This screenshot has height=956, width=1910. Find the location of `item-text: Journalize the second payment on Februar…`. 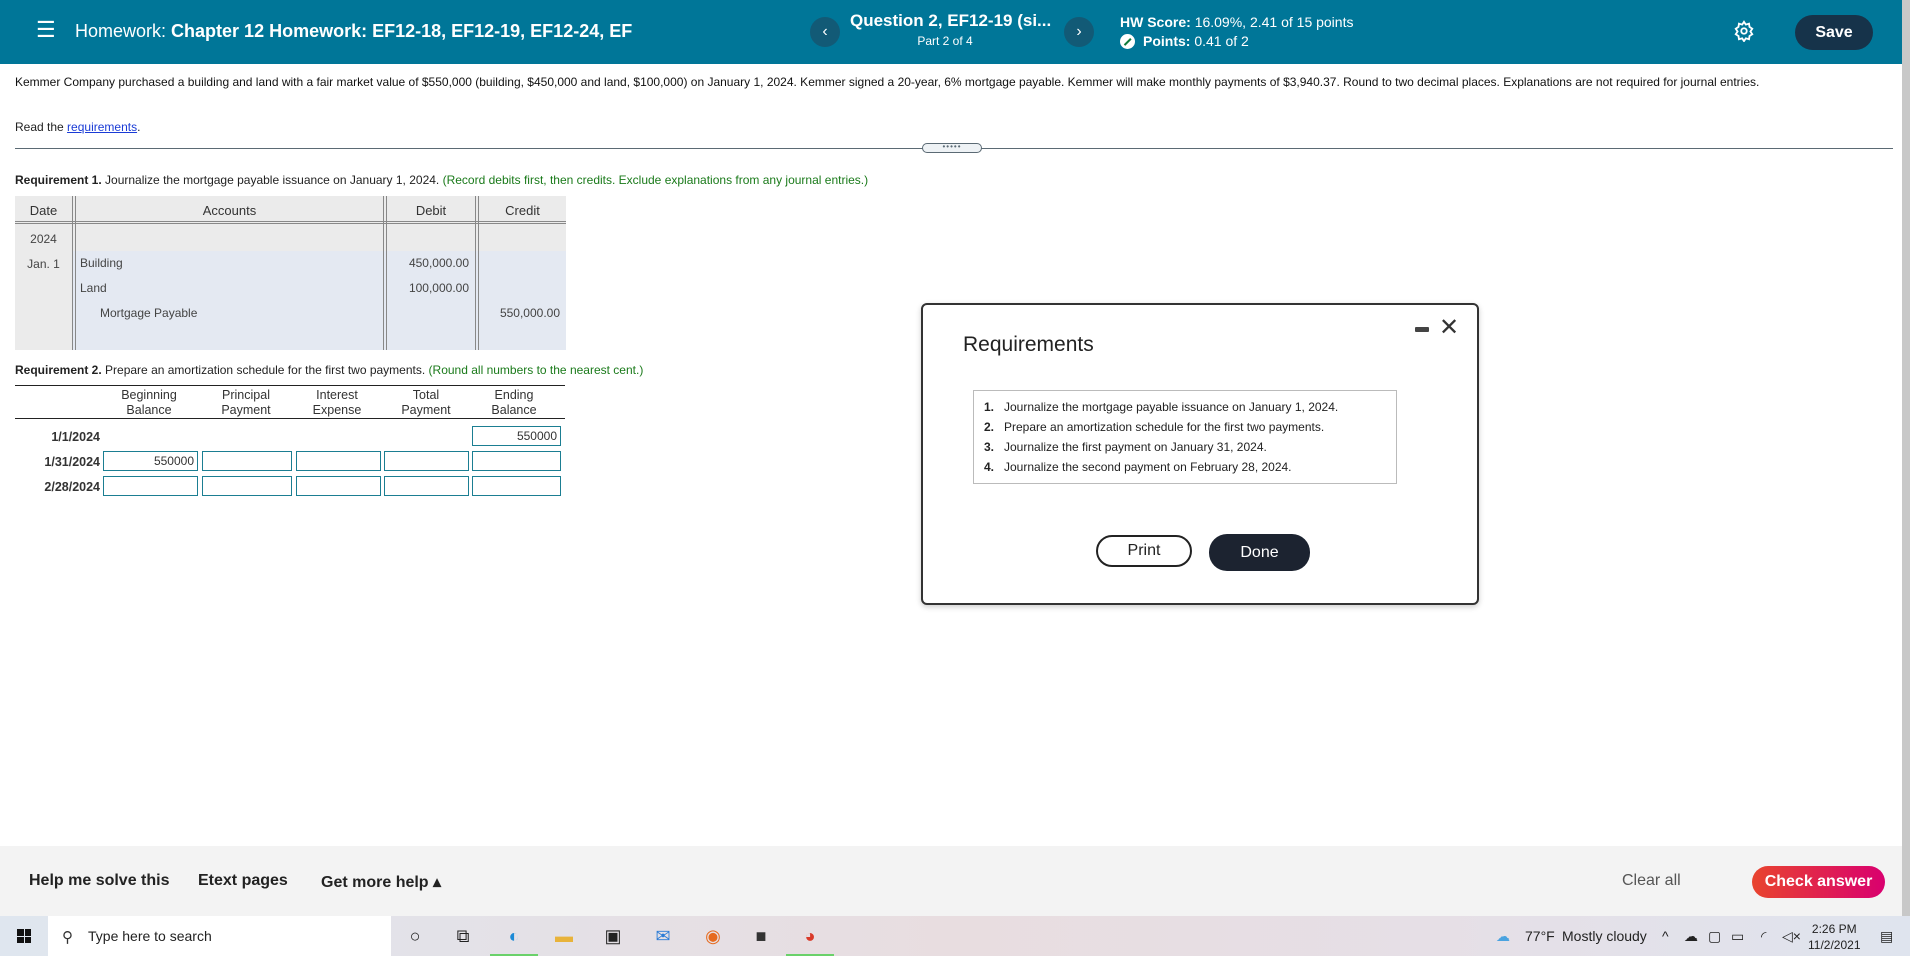

item-text: Journalize the second payment on Februar… is located at coordinates (1148, 467).